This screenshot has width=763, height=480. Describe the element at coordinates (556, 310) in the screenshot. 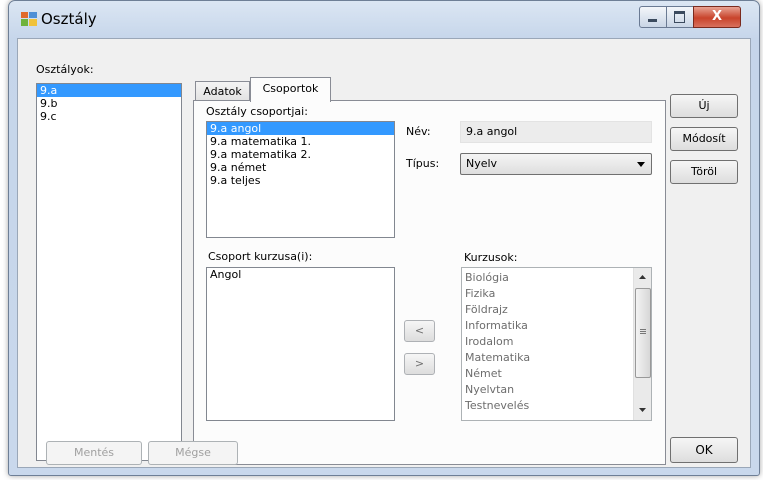

I see `course-item: Földrajz` at that location.